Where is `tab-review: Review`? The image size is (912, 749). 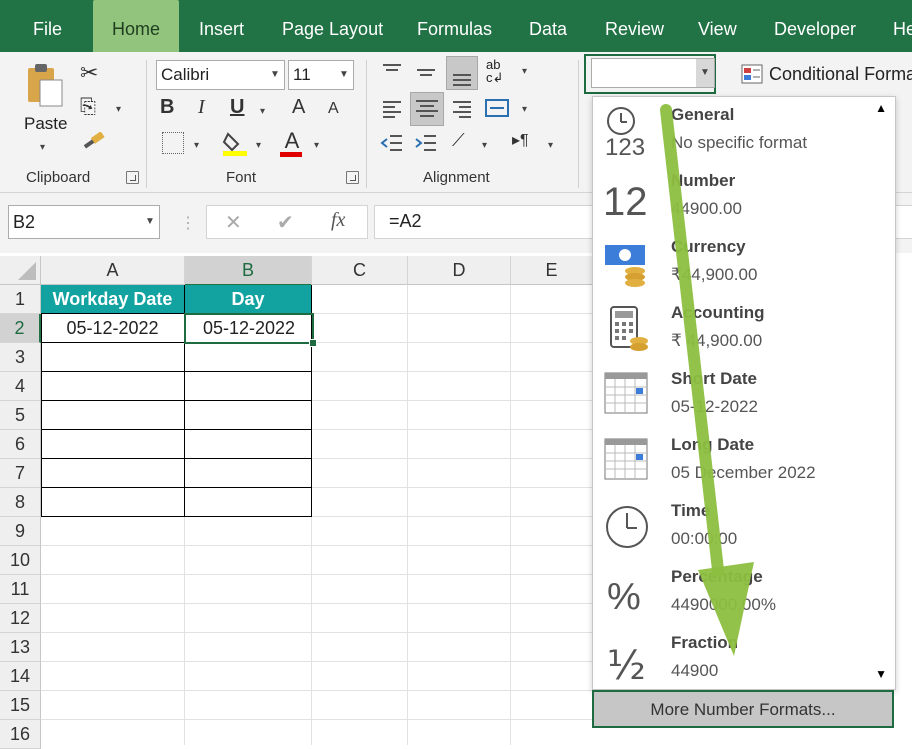
tab-review: Review is located at coordinates (634, 26).